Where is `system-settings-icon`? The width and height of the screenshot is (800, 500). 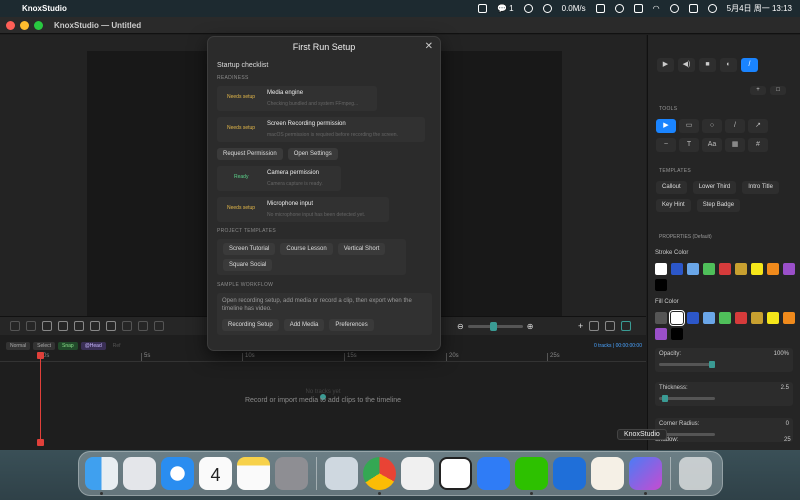 system-settings-icon is located at coordinates (291, 473).